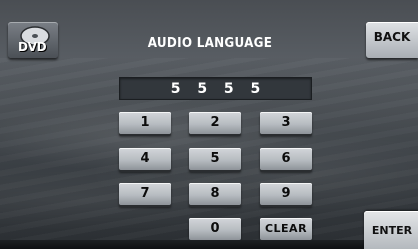 The width and height of the screenshot is (418, 249). Describe the element at coordinates (215, 88) in the screenshot. I see `language-code-display: 5 5 5 5` at that location.